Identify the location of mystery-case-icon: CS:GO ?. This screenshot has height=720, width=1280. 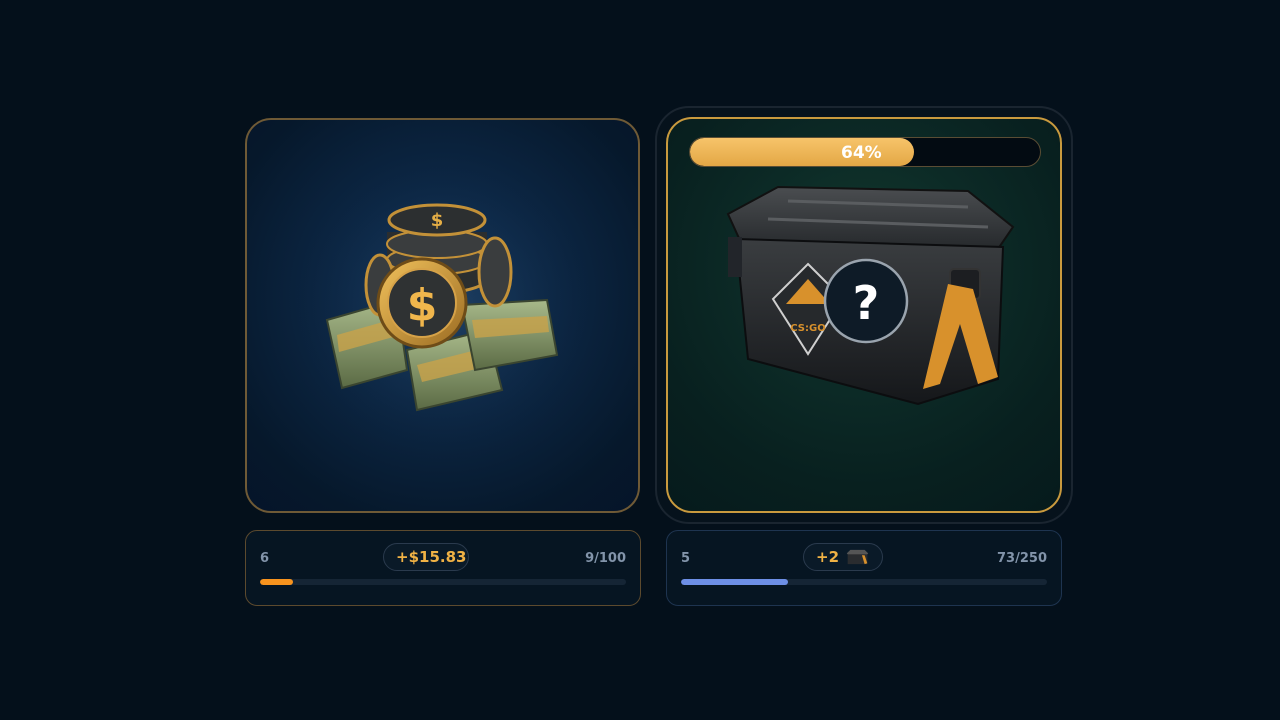
(870, 295).